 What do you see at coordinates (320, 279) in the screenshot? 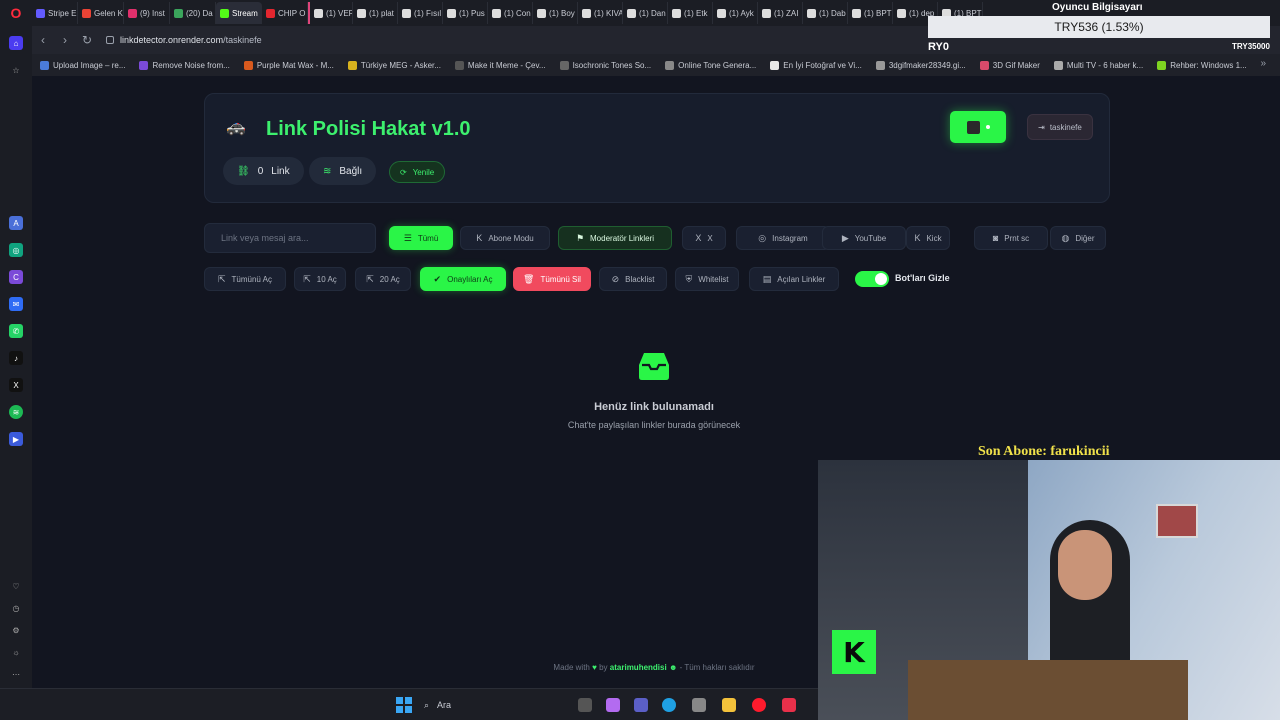
I see `action-button: ⇱ 10 Aç` at bounding box center [320, 279].